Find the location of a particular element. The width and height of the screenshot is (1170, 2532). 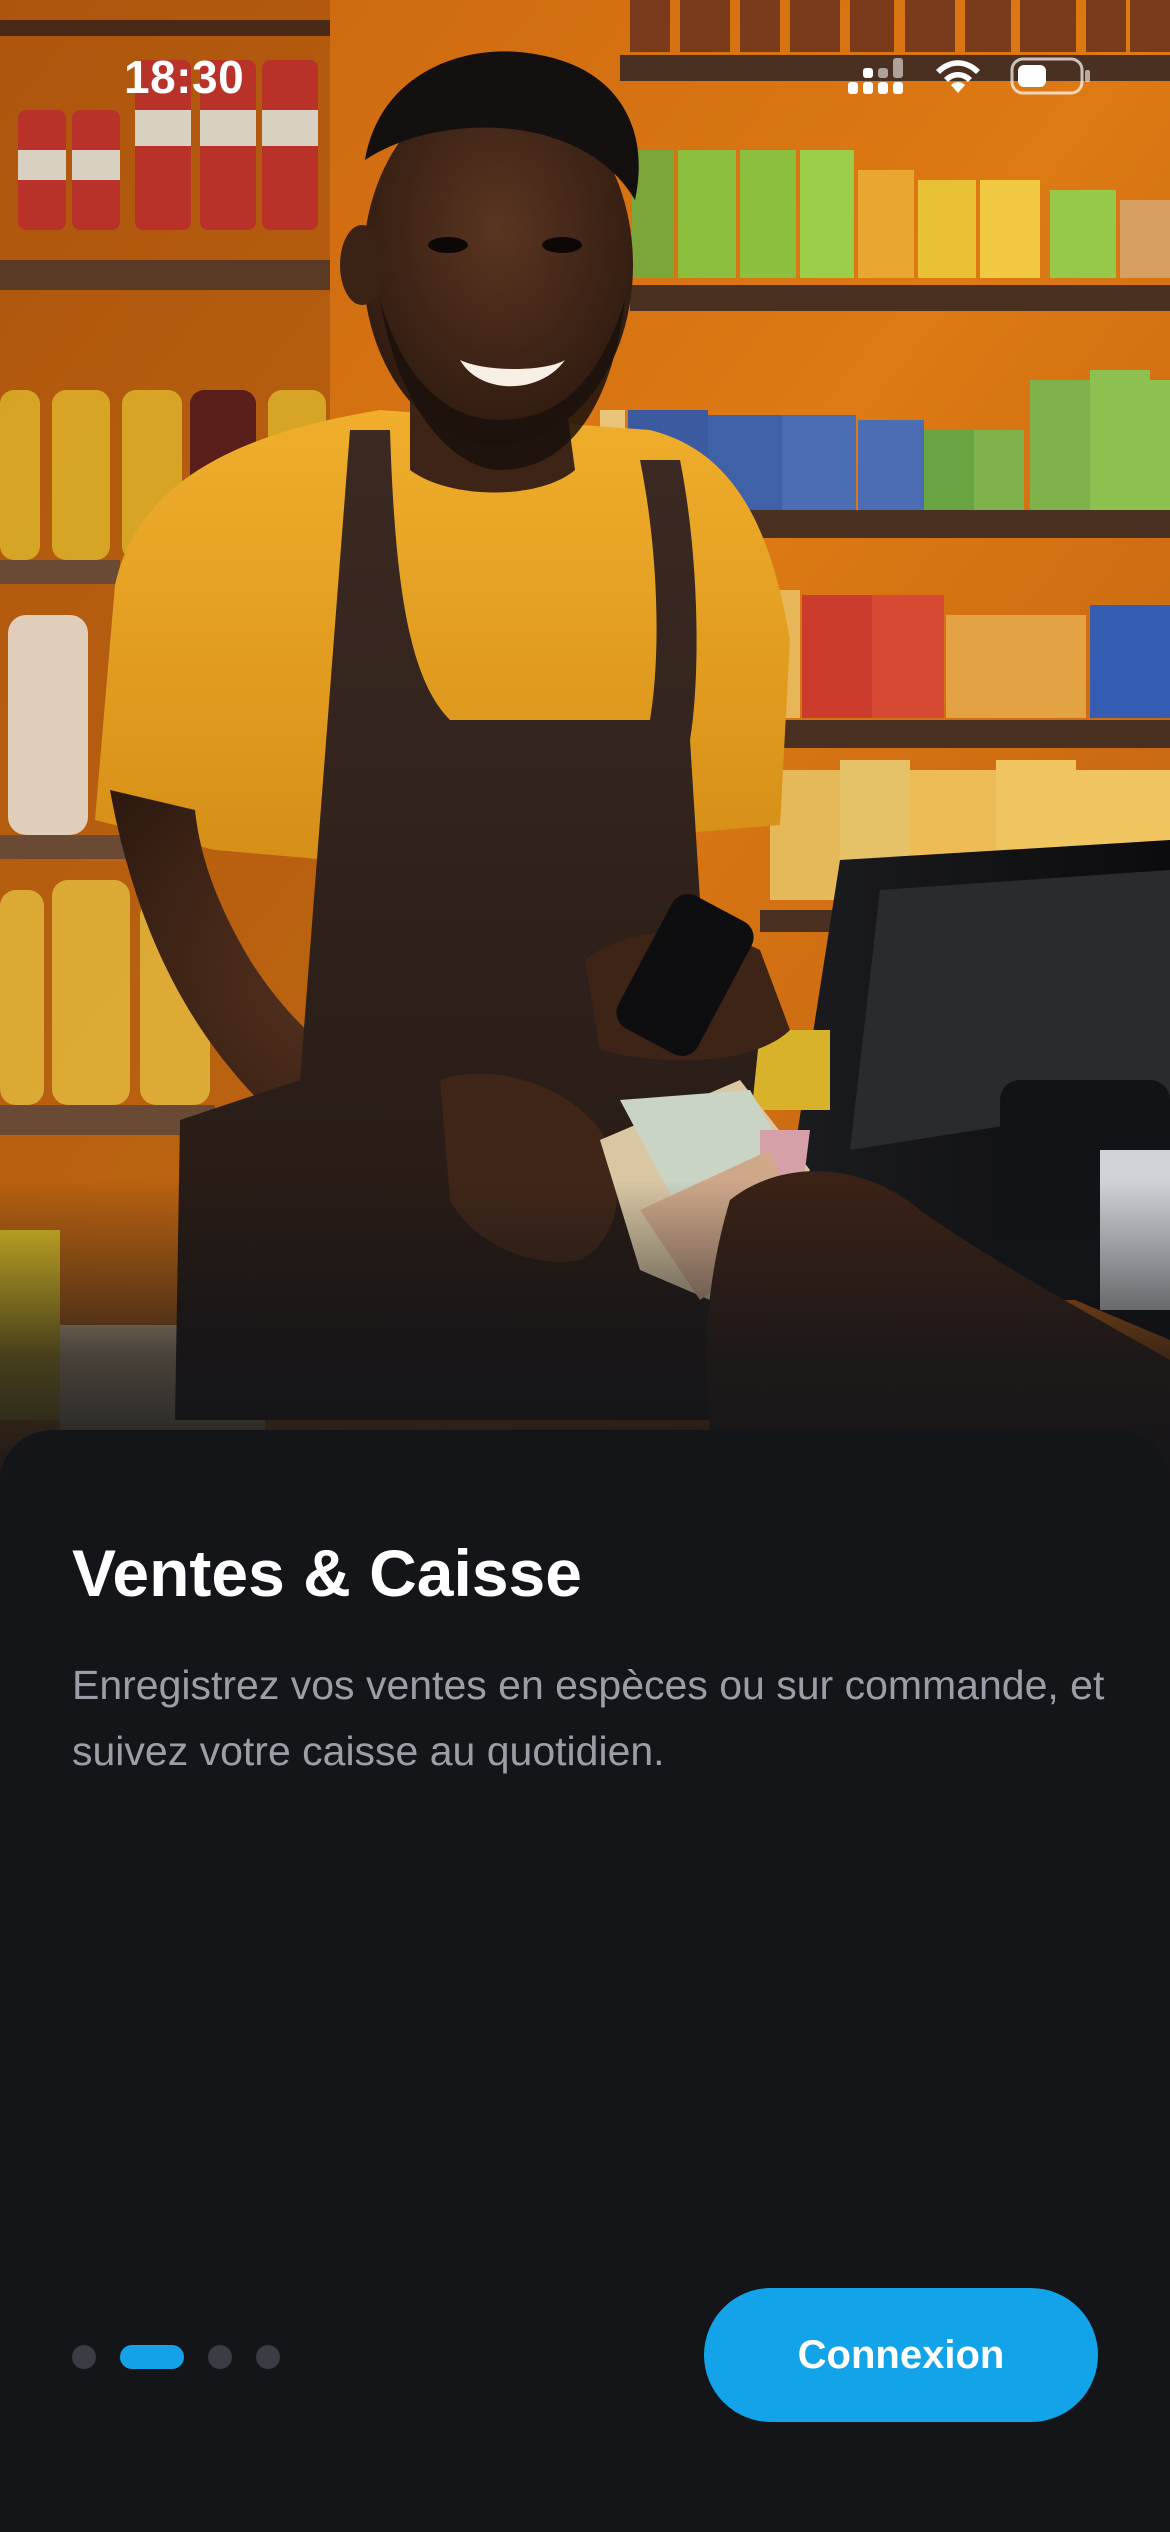

signal-icon is located at coordinates (875, 76).